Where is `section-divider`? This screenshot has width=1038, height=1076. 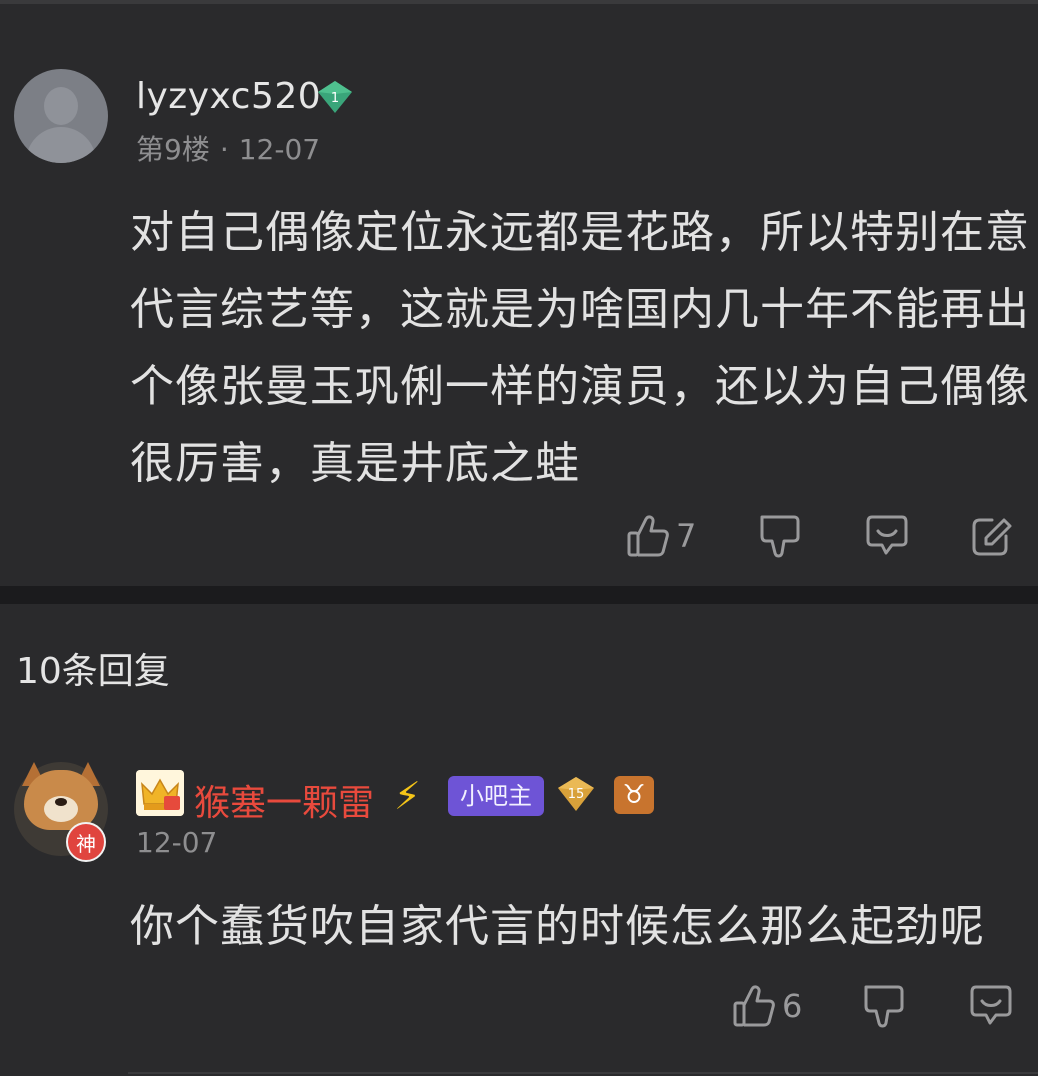
section-divider is located at coordinates (519, 595).